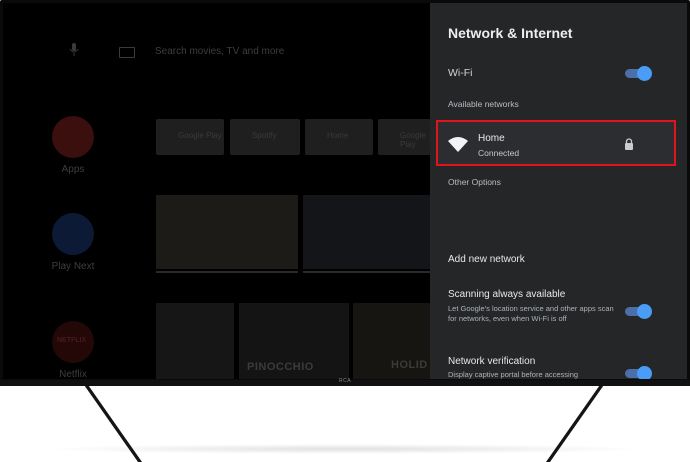 The width and height of the screenshot is (690, 462). What do you see at coordinates (127, 52) in the screenshot?
I see `keyboard-icon` at bounding box center [127, 52].